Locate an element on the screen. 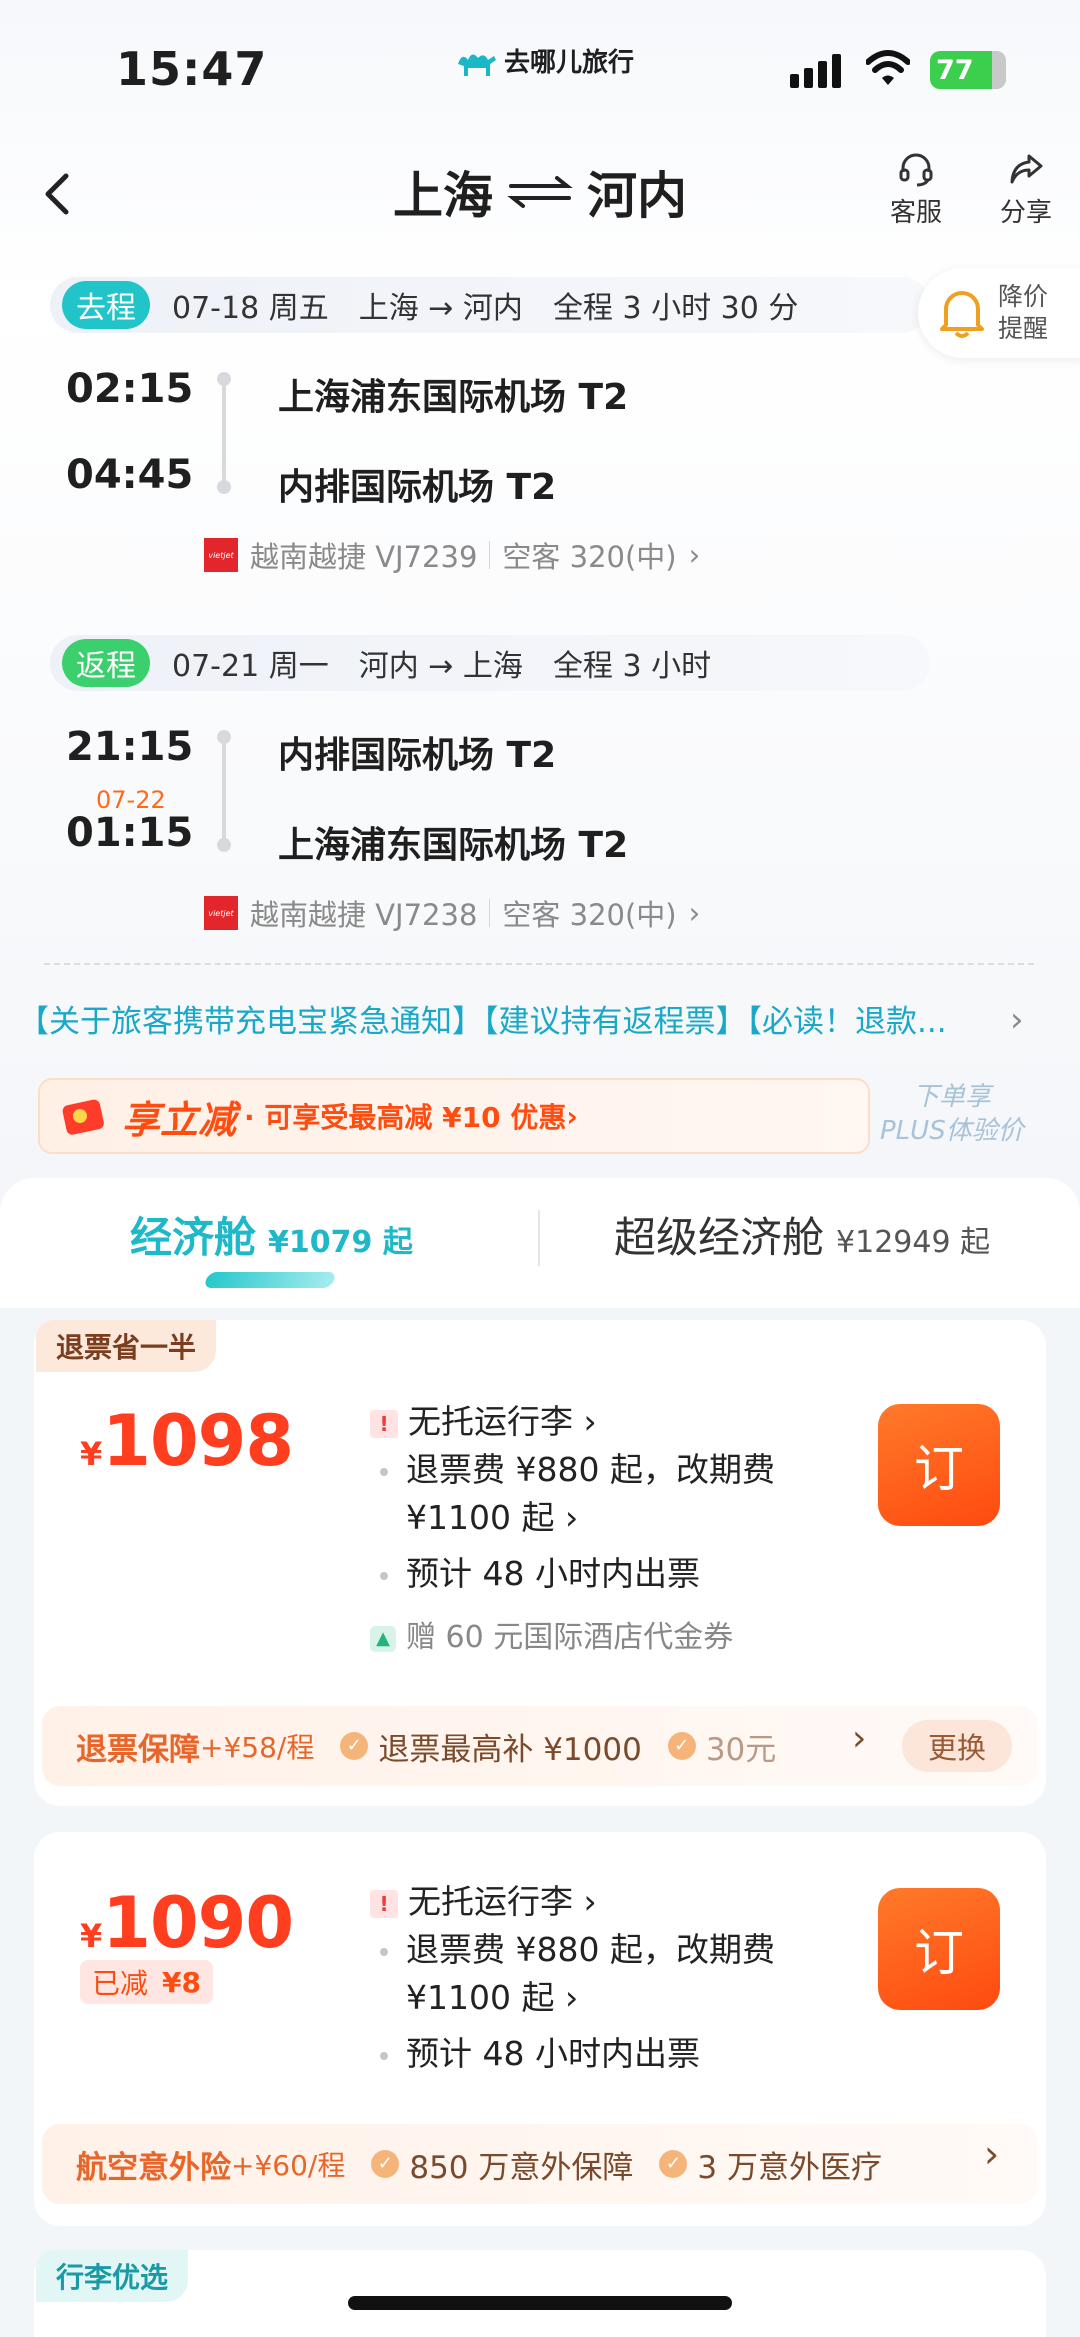 The image size is (1080, 2337). tab-premium-economy-price: ¥12949 起 is located at coordinates (913, 1242).